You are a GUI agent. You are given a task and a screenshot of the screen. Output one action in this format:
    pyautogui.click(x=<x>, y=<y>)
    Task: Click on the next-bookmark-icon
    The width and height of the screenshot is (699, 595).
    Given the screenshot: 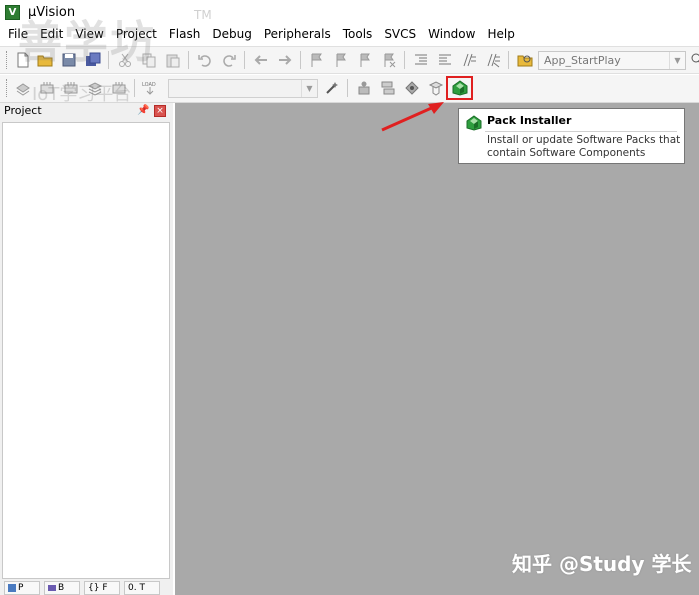 What is the action you would take?
    pyautogui.click(x=365, y=60)
    